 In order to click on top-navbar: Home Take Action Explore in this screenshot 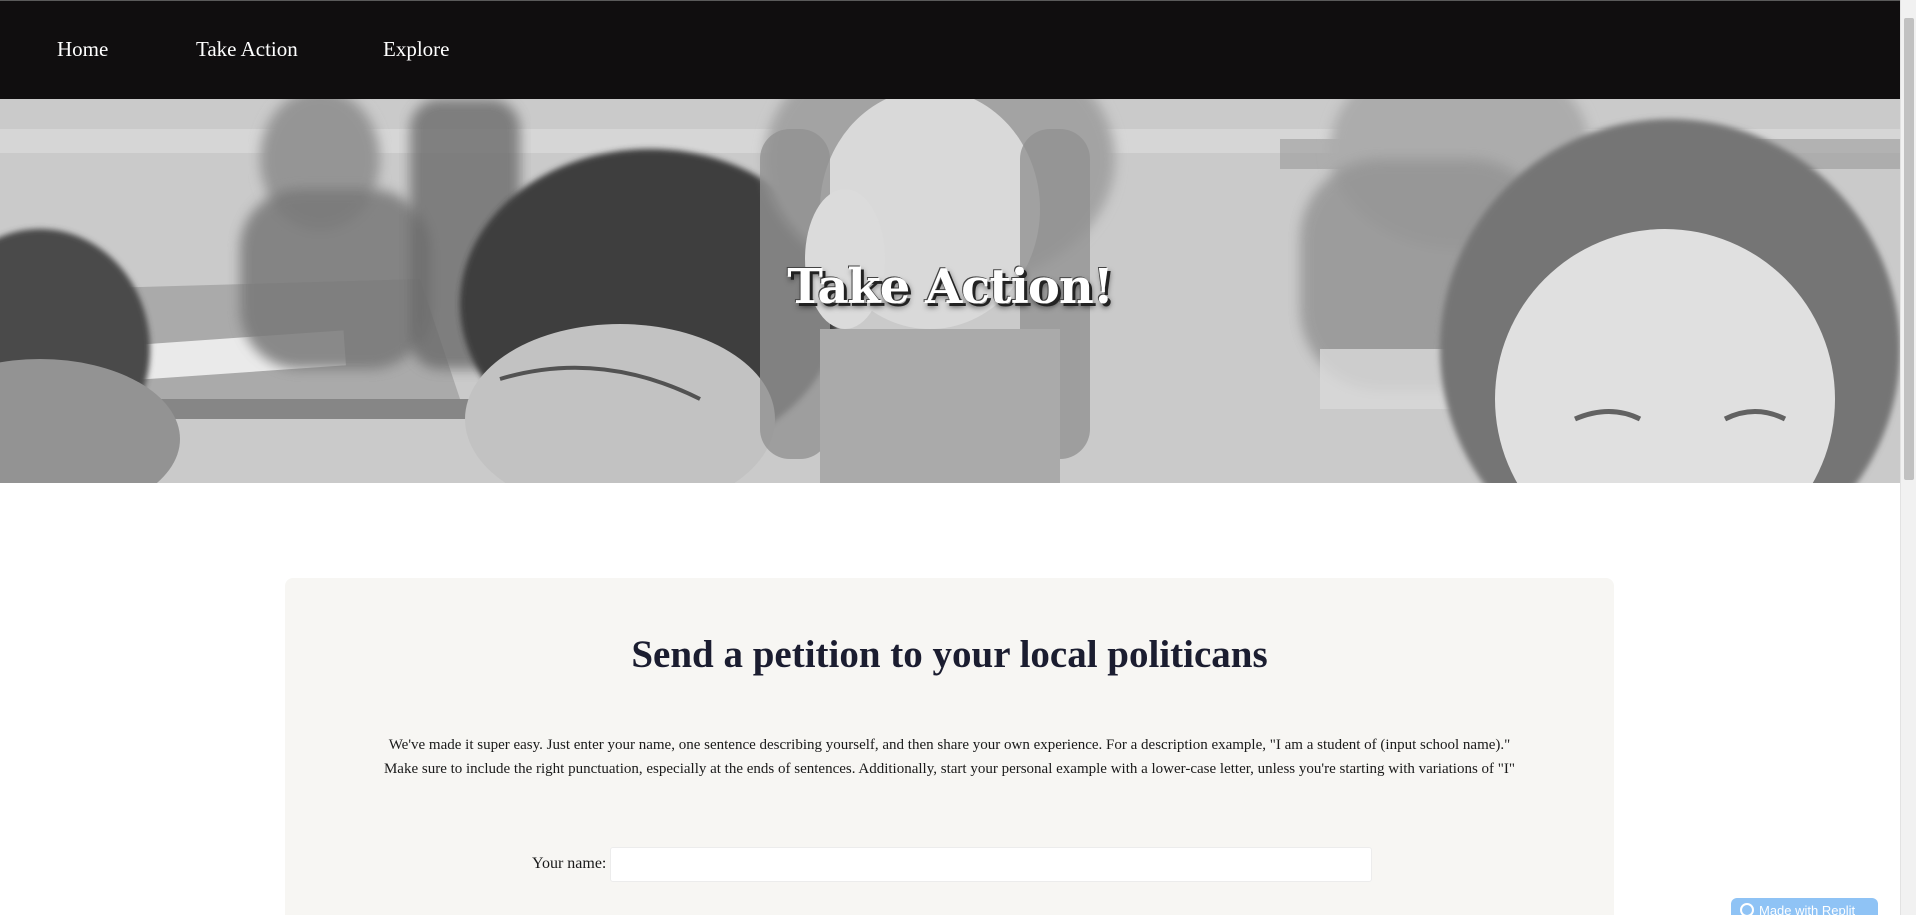, I will do `click(950, 49)`.